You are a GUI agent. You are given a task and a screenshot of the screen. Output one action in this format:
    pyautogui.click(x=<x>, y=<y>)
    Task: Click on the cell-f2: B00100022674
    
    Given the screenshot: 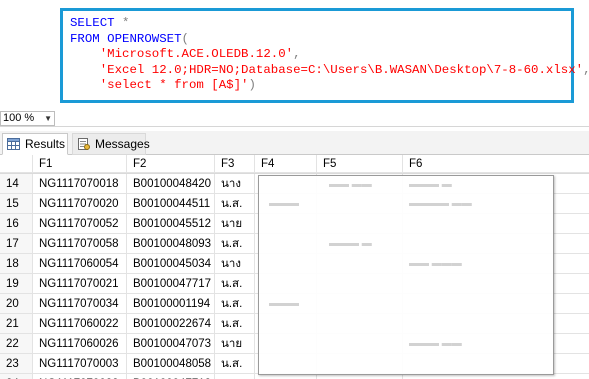 What is the action you would take?
    pyautogui.click(x=171, y=324)
    